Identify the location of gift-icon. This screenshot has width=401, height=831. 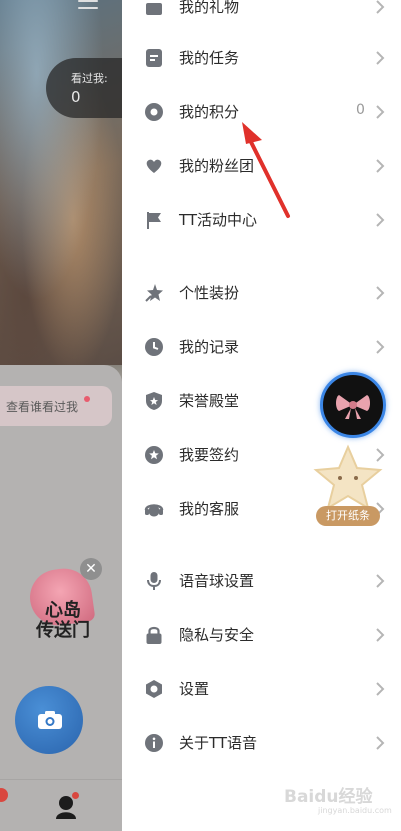
(154, 9).